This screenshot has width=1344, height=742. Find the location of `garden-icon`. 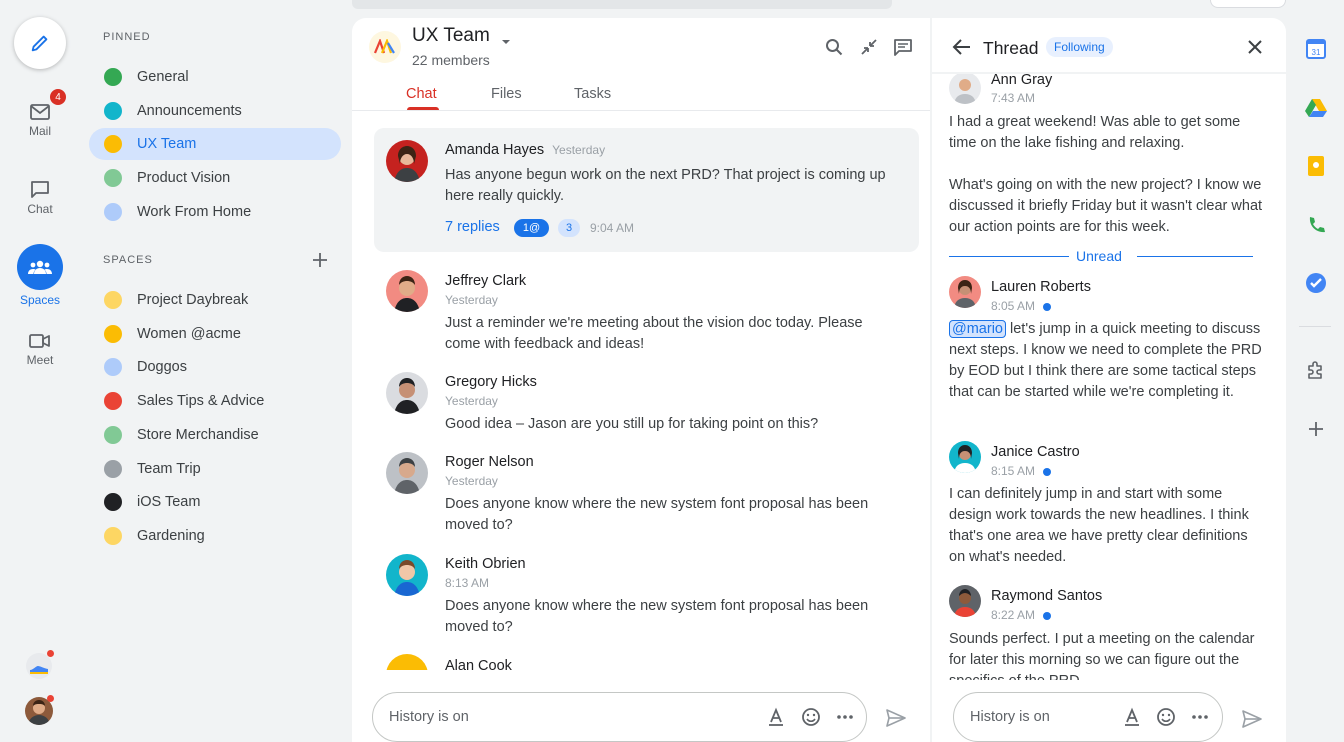

garden-icon is located at coordinates (113, 535).